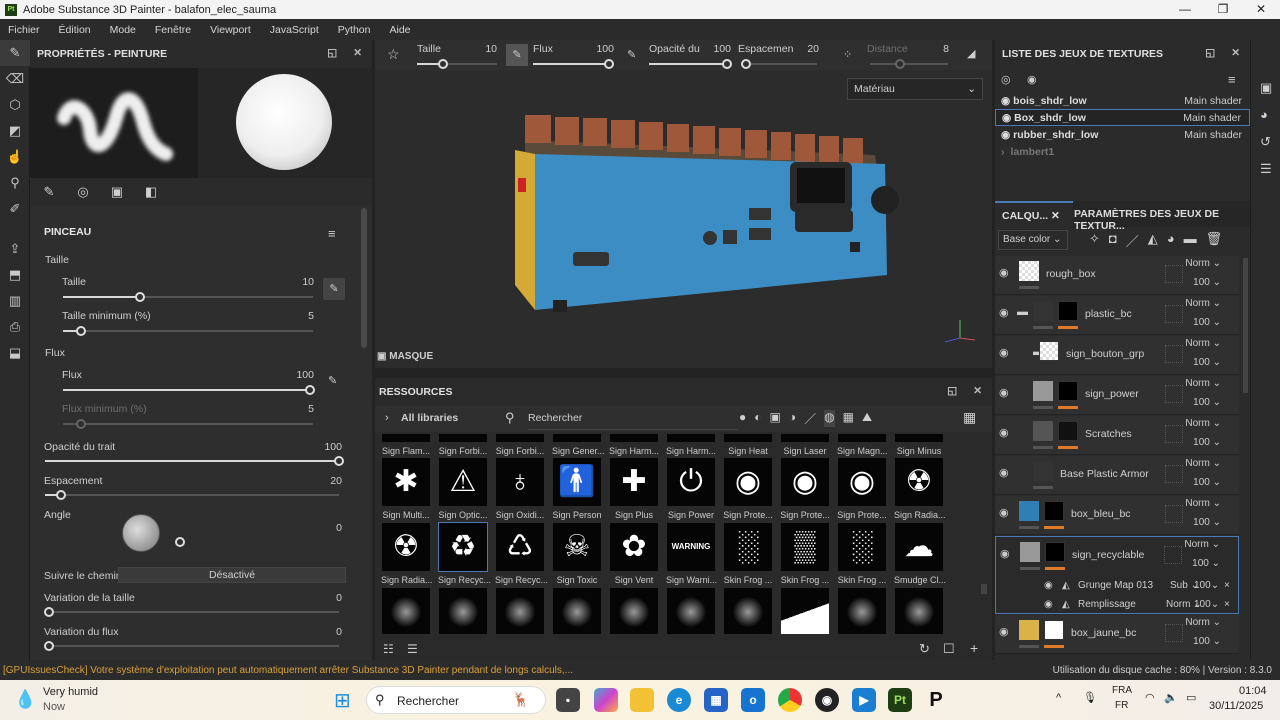 This screenshot has height=720, width=1280. I want to click on folder-list-icon: ☰, so click(412, 649).